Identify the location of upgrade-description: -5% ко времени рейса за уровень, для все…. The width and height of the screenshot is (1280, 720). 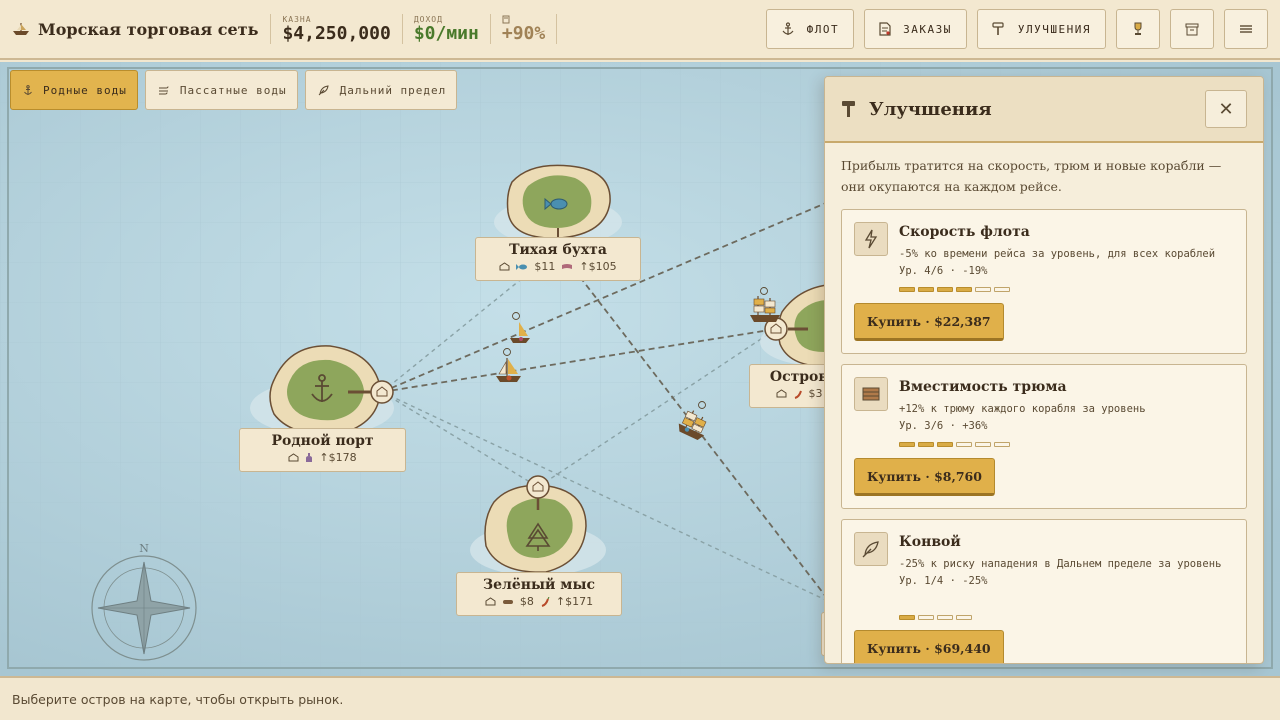
(1069, 263).